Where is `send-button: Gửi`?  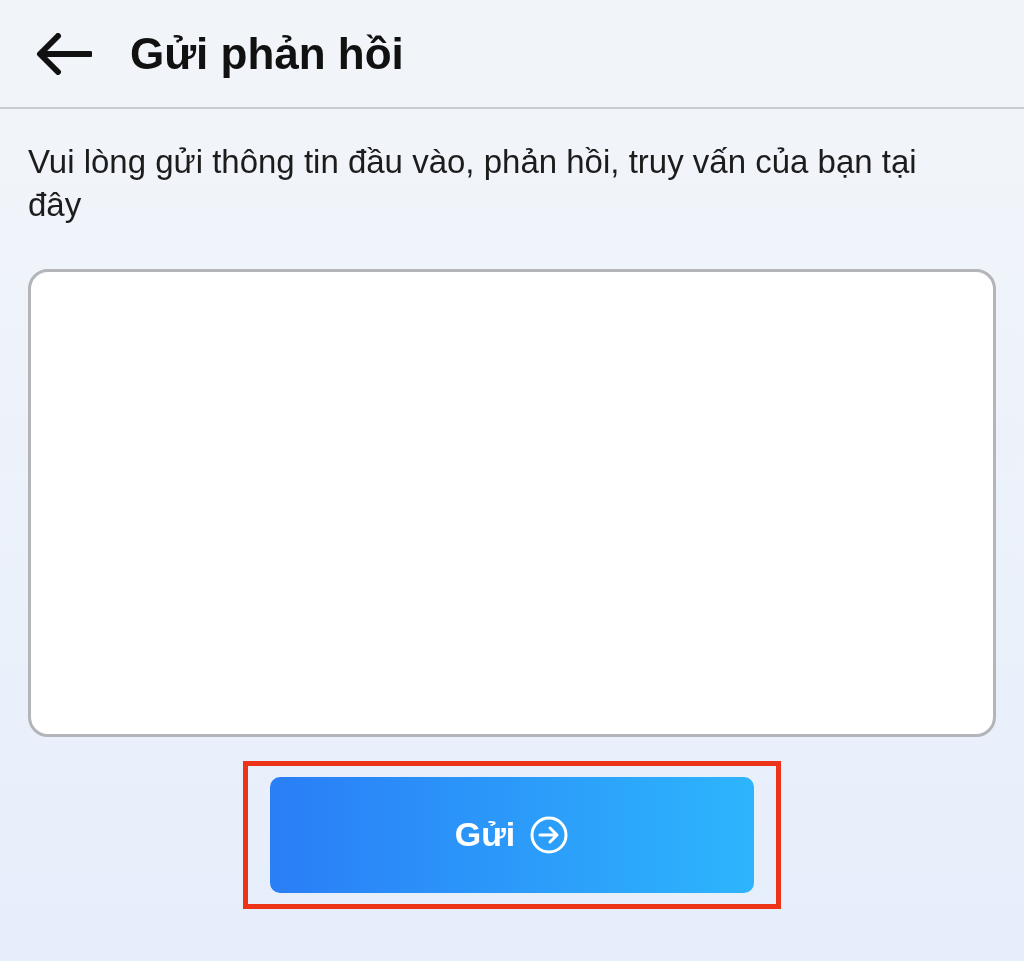
send-button: Gửi is located at coordinates (512, 834).